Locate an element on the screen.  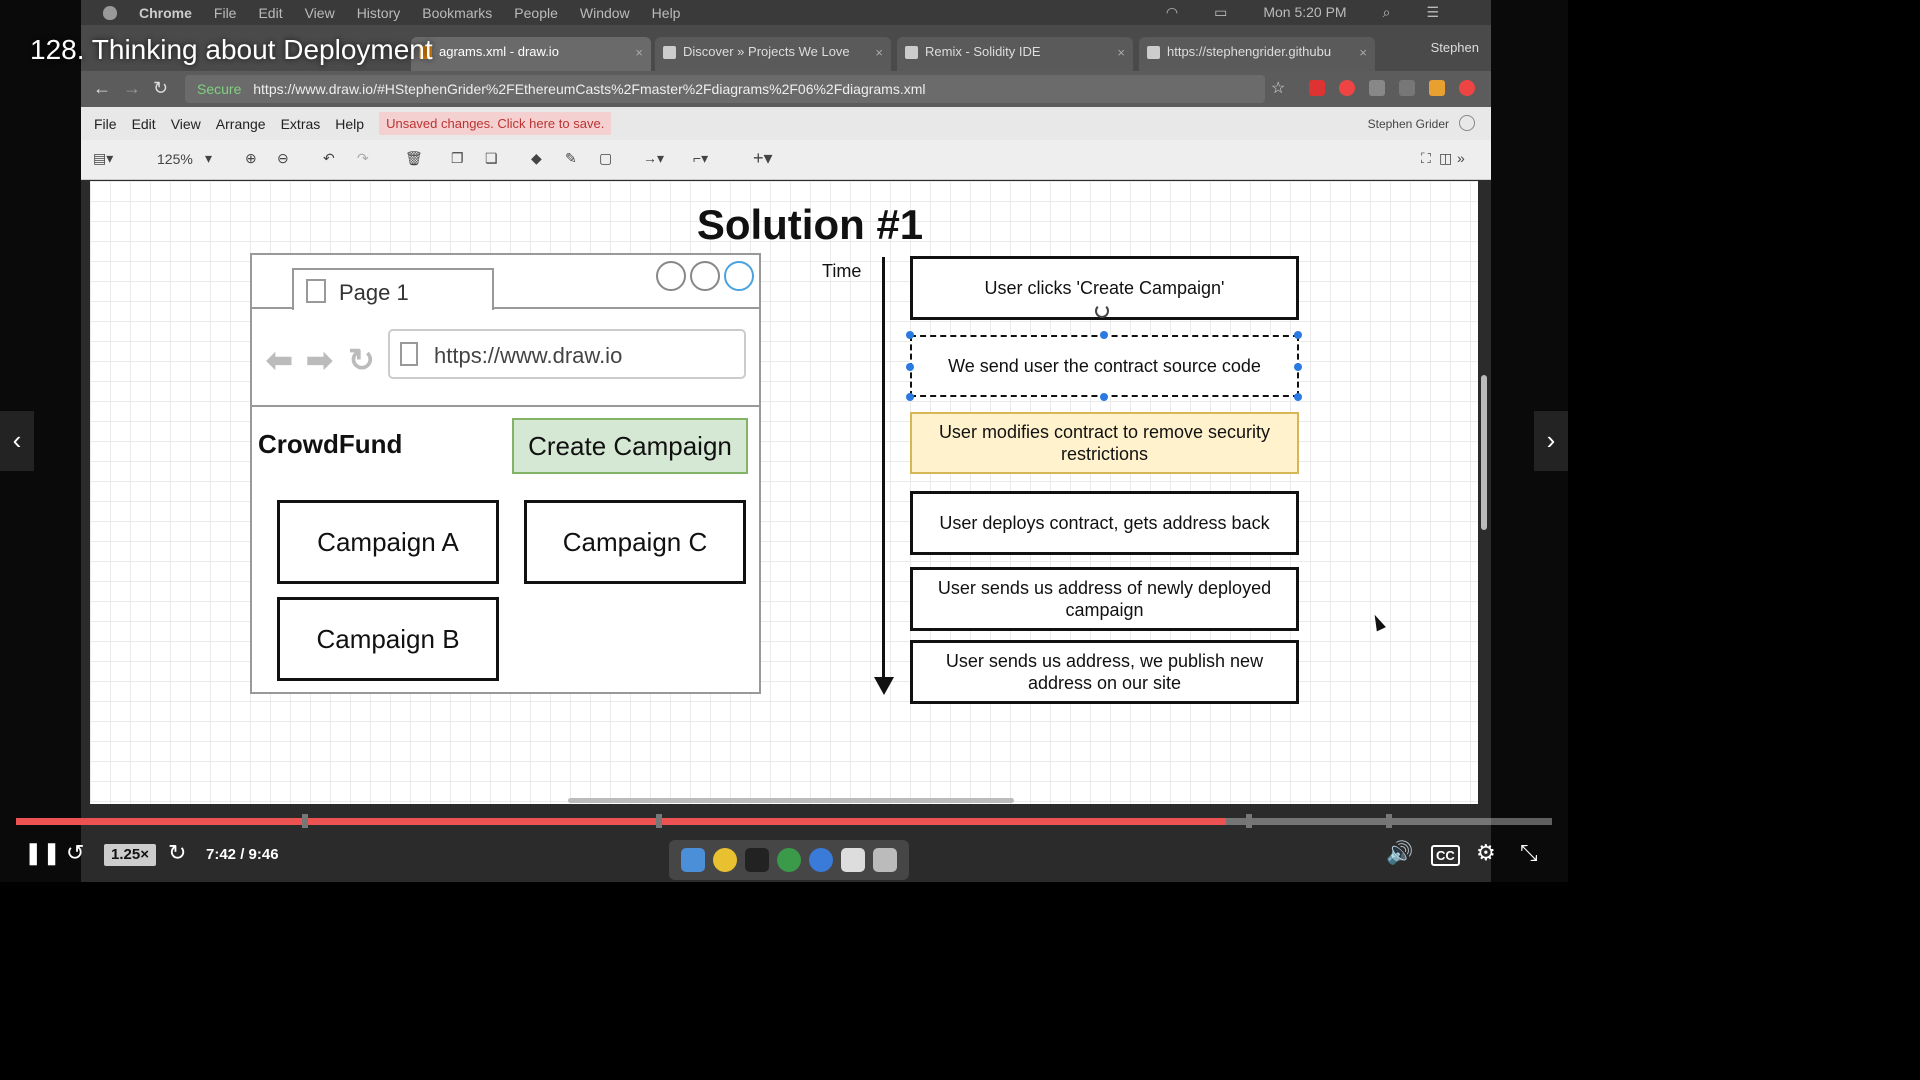
timeline-arrow is located at coordinates (883, 471).